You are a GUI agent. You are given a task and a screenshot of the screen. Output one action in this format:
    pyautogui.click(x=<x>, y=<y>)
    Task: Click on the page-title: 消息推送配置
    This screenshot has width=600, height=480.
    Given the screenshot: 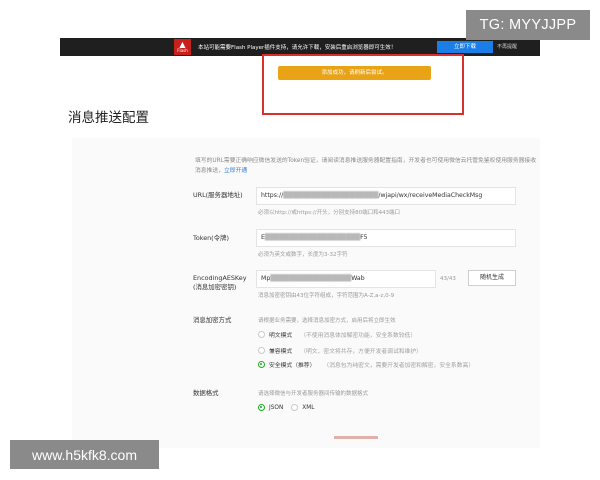 What is the action you would take?
    pyautogui.click(x=108, y=118)
    